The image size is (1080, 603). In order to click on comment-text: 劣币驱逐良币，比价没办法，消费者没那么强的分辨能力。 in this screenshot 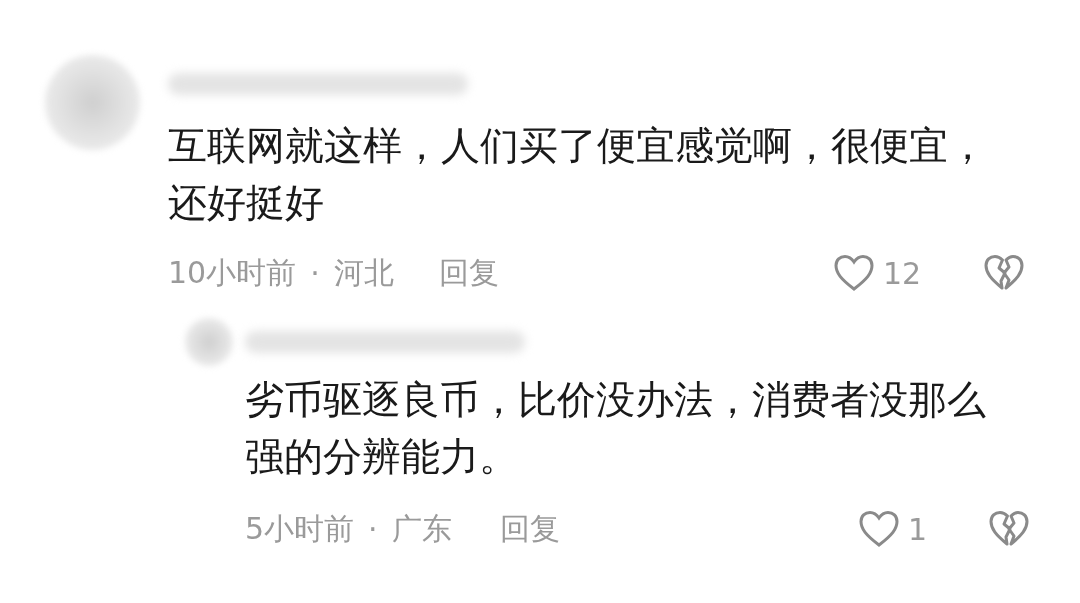, I will do `click(616, 428)`.